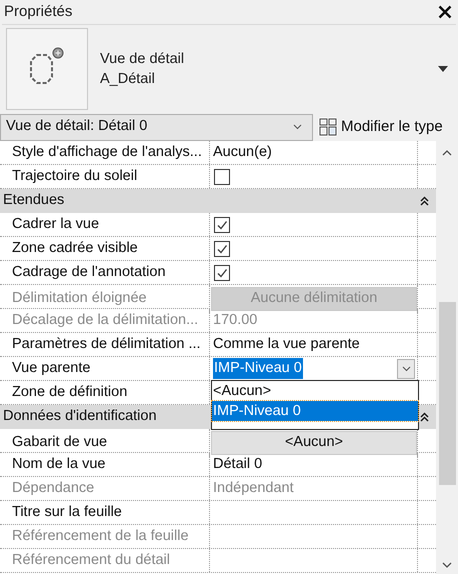  What do you see at coordinates (33, 200) in the screenshot?
I see `group-title: Etendues` at bounding box center [33, 200].